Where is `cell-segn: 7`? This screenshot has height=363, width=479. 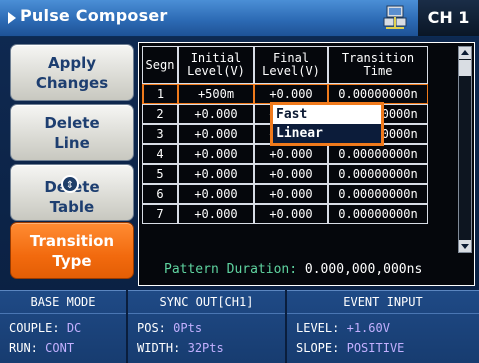
cell-segn: 7 is located at coordinates (160, 214).